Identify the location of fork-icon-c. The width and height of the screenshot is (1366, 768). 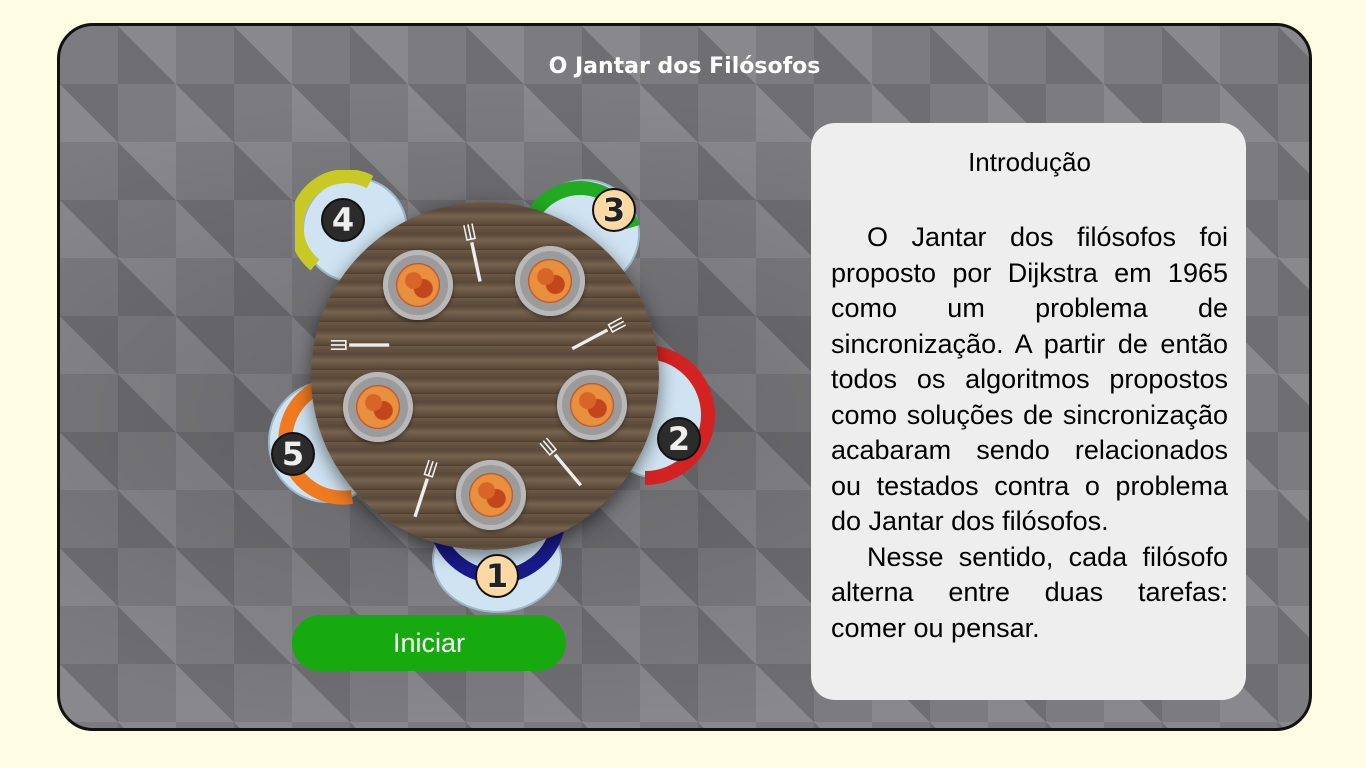
(360, 345).